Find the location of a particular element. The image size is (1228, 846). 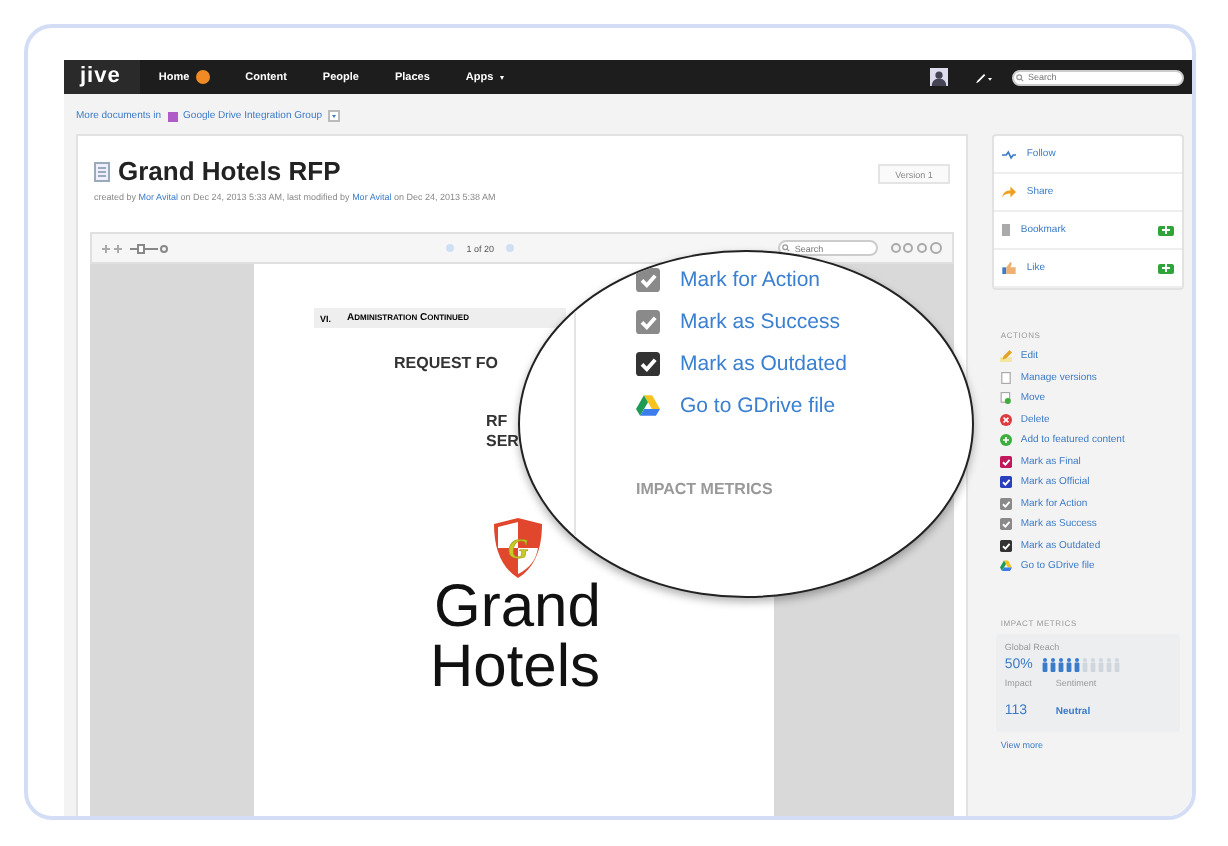

delete-icon is located at coordinates (1006, 419).